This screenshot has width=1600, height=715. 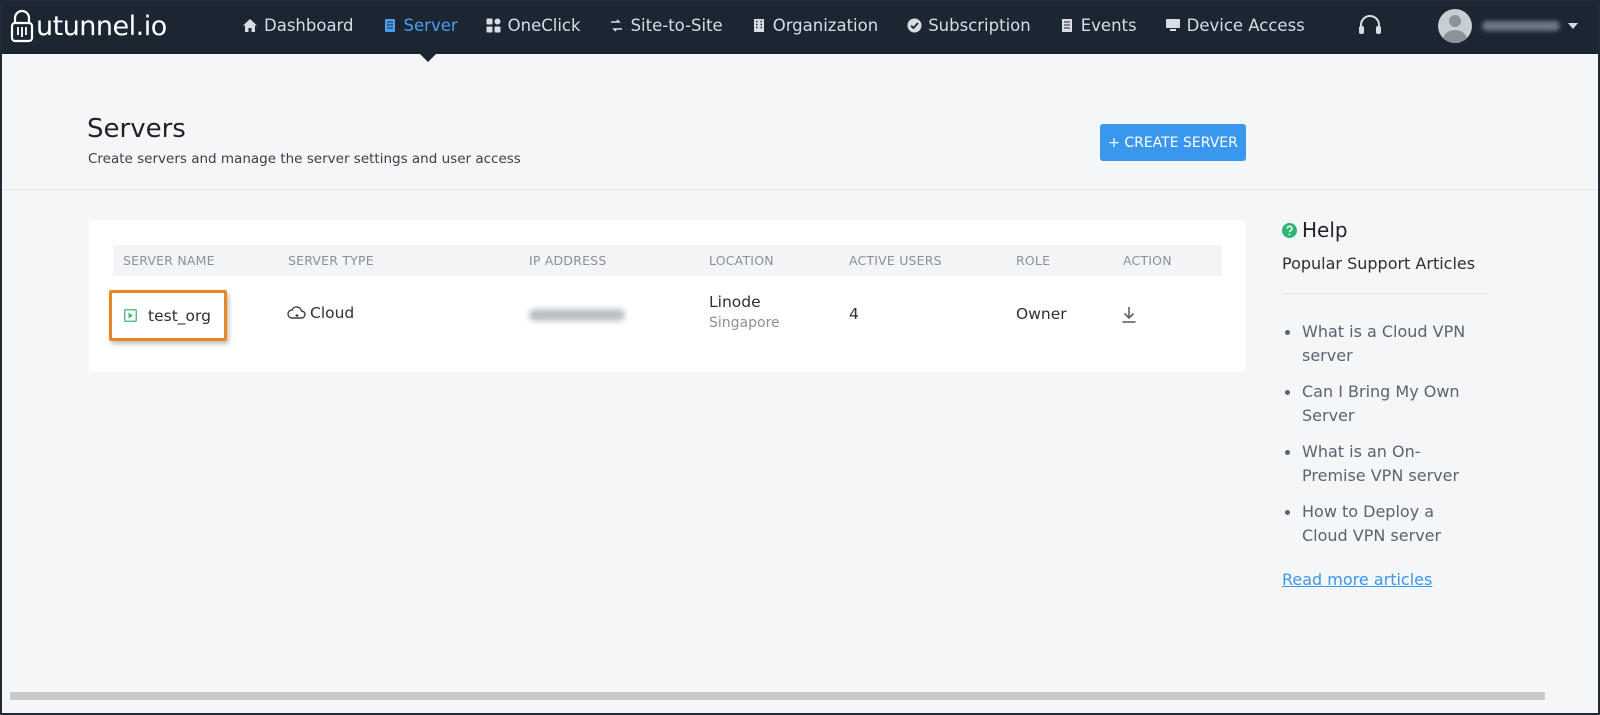 I want to click on nav-item-site-to-site: Site-to-Site, so click(x=666, y=25).